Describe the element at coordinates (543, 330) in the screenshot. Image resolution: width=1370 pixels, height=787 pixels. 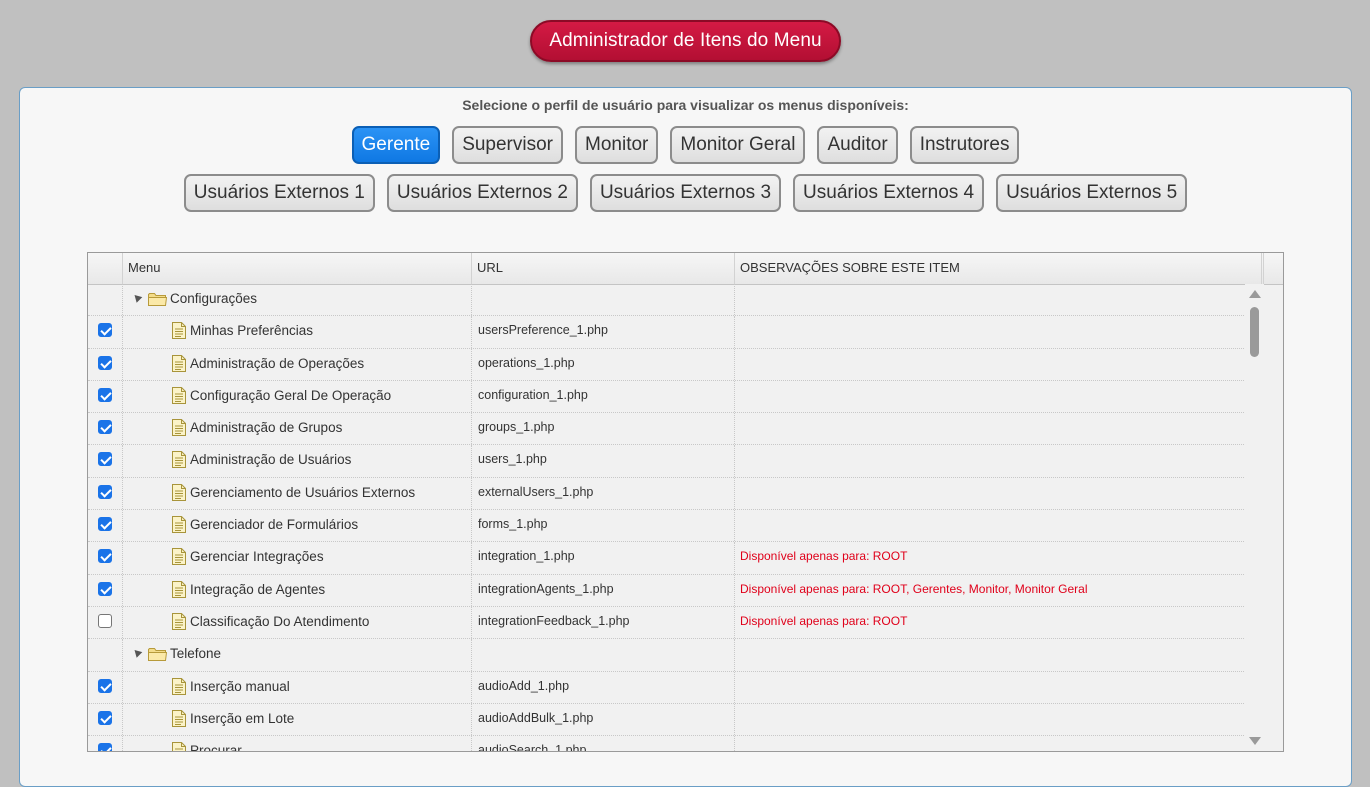
I see `menu-item-url: usersPreference_1.php` at that location.